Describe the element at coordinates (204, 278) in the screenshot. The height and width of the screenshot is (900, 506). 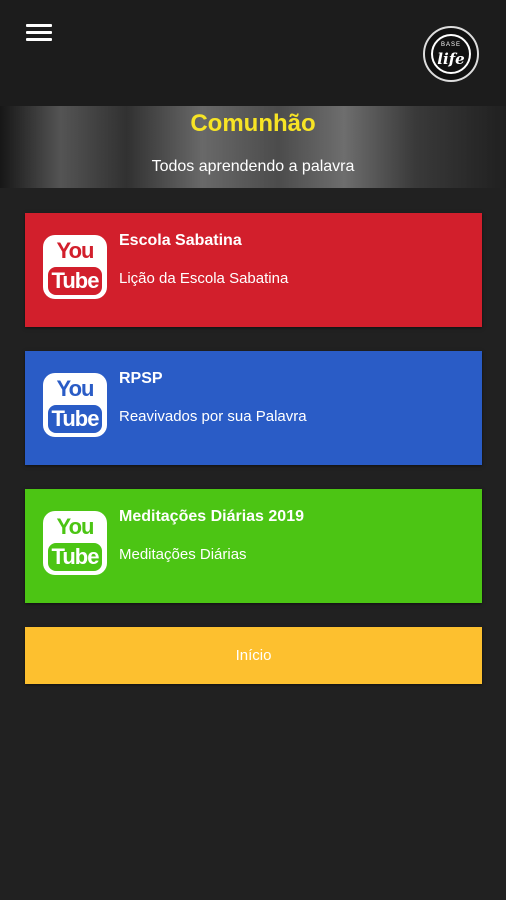
I see `card-subtitle: Lição da Escola Sabatina` at that location.